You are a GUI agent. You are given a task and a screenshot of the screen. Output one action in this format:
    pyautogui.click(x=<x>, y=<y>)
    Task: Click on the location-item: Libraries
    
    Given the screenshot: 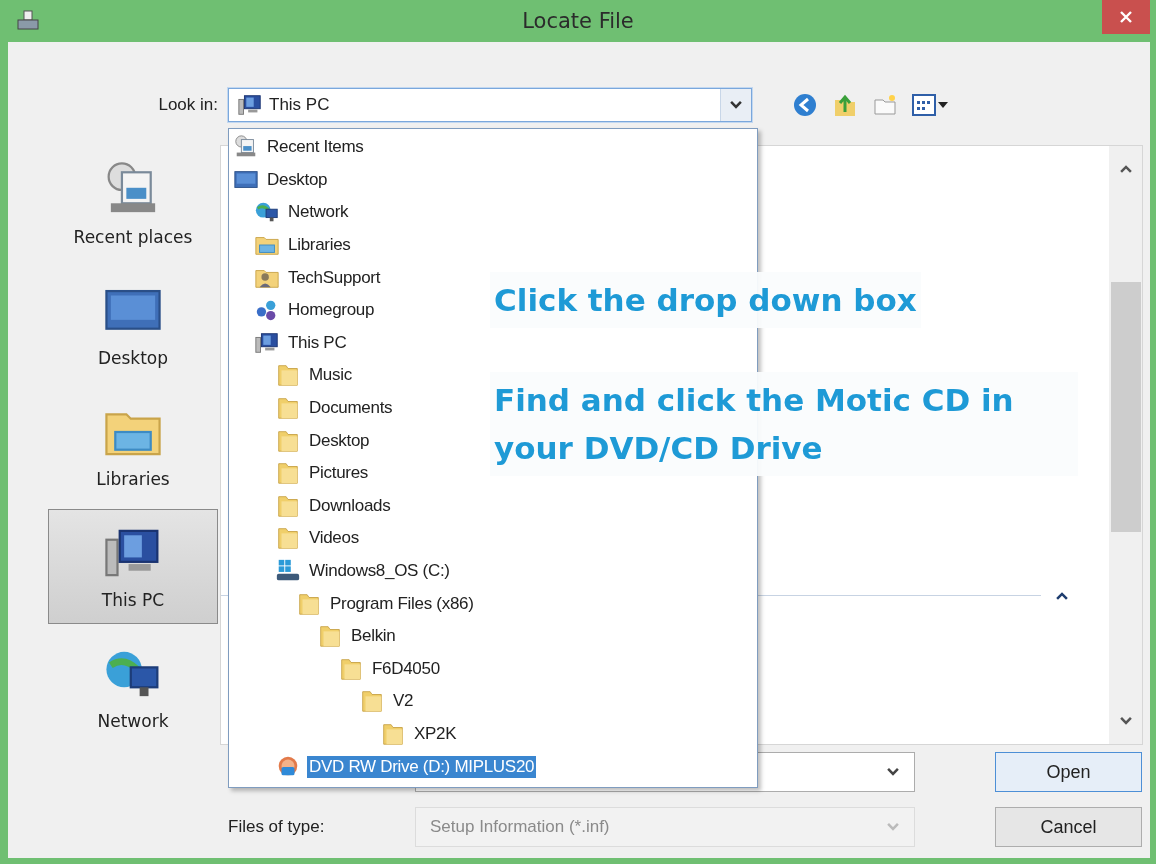 What is the action you would take?
    pyautogui.click(x=319, y=245)
    